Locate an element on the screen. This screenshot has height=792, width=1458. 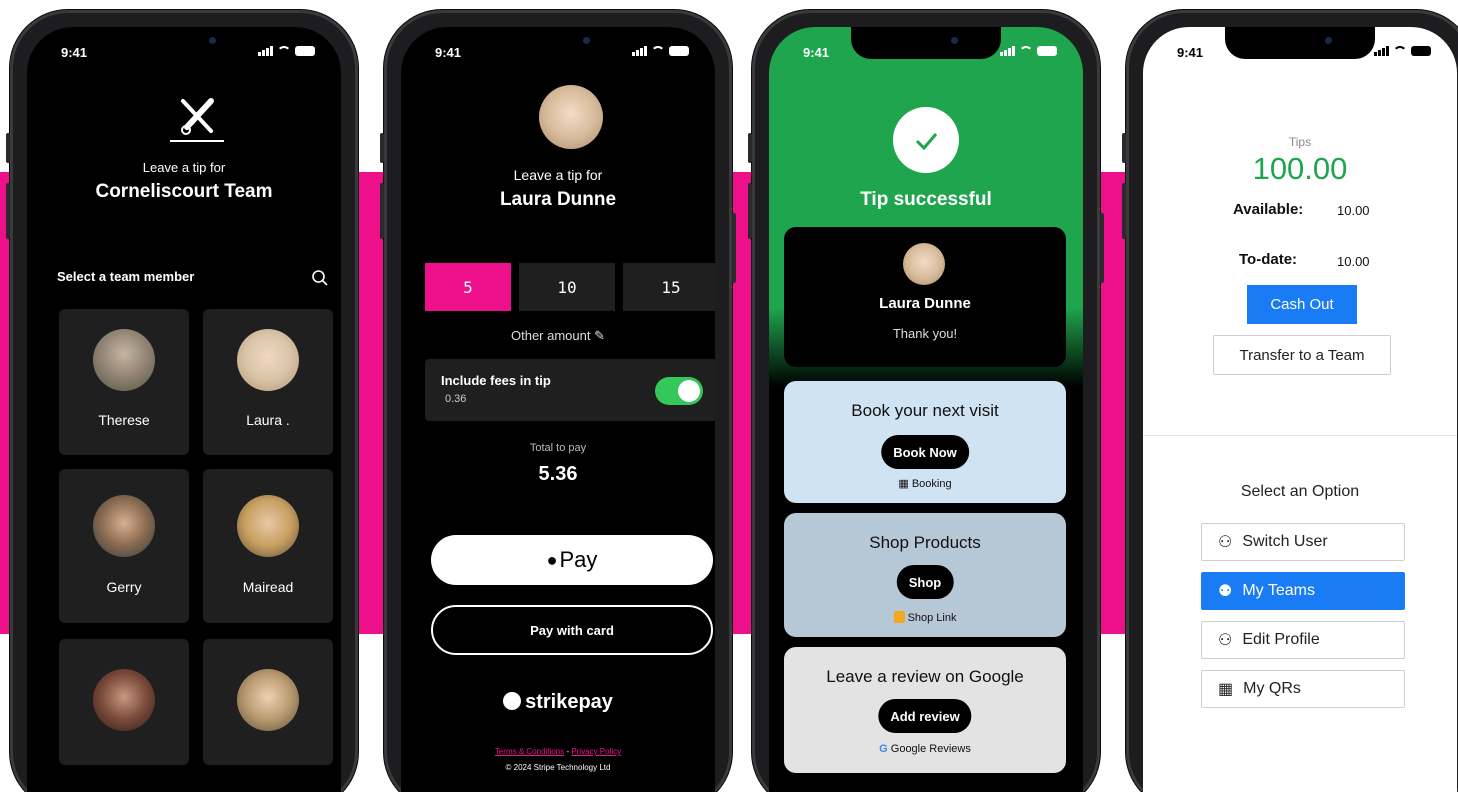
edit-profile-option: ⚇ Edit Profile is located at coordinates (1303, 640).